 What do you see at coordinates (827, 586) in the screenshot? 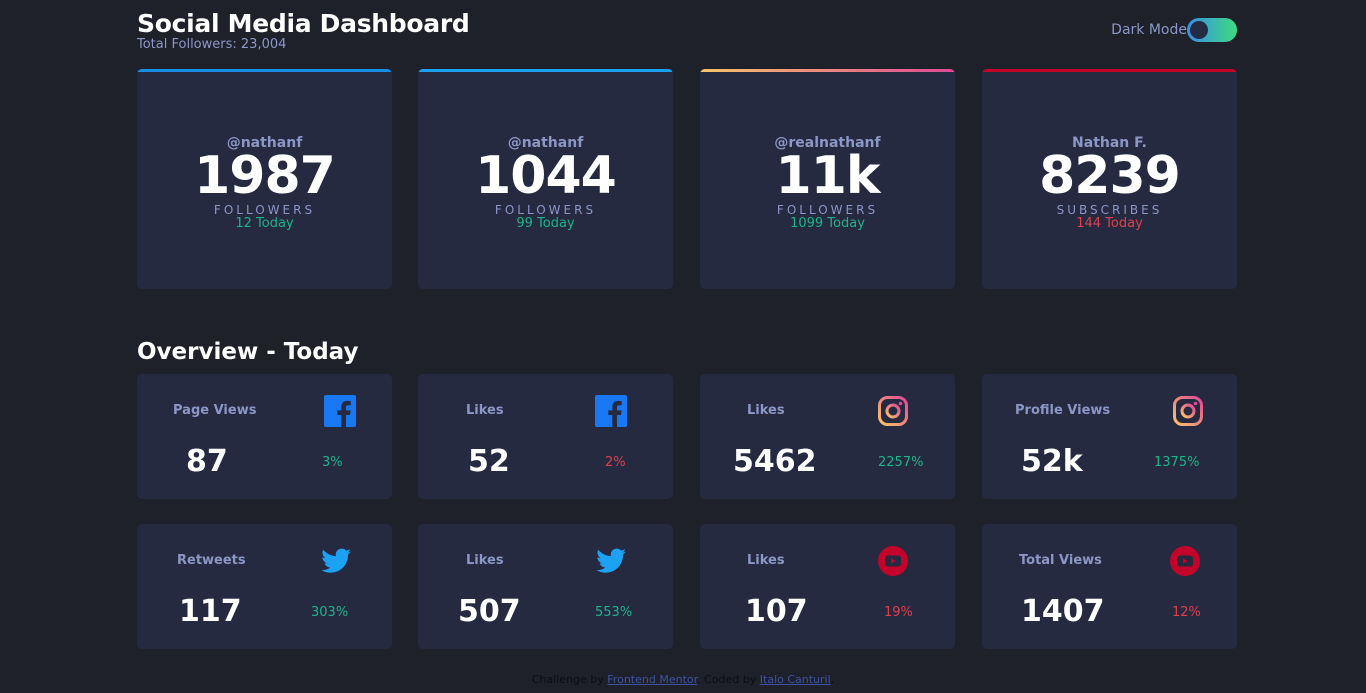
I see `overview-card-youtube-likes: Likes 107 19%` at bounding box center [827, 586].